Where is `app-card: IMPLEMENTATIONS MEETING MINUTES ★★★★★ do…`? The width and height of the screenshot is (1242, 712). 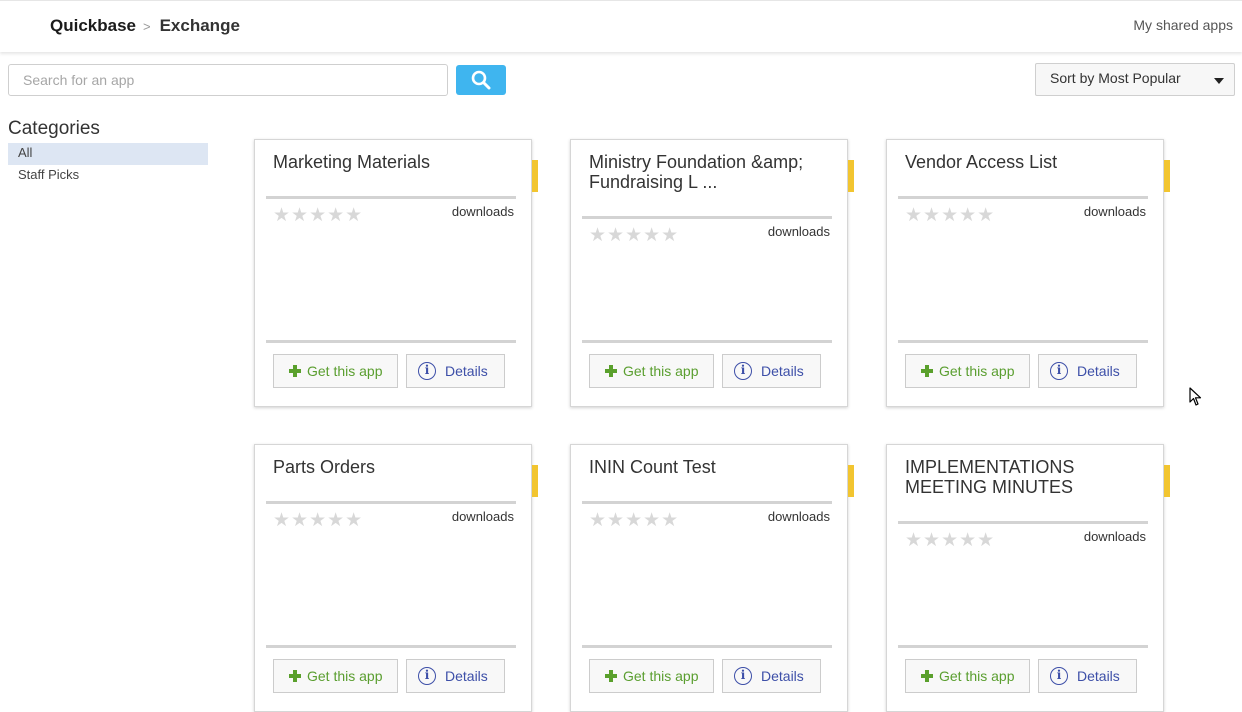
app-card: IMPLEMENTATIONS MEETING MINUTES ★★★★★ do… is located at coordinates (1028, 578).